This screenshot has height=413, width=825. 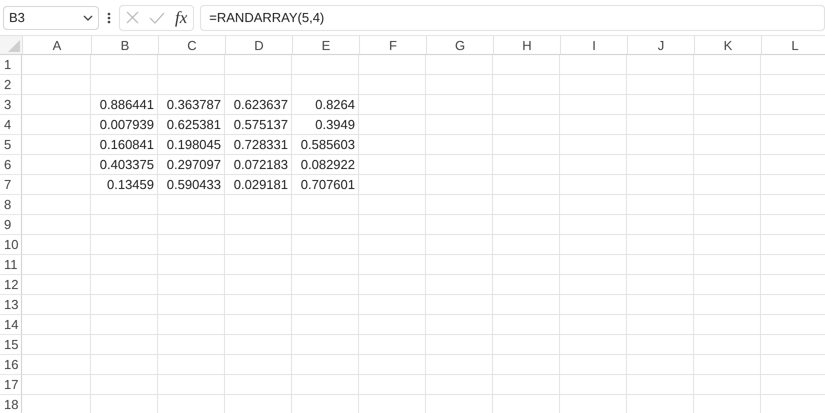 I want to click on close-icon, so click(x=132, y=17).